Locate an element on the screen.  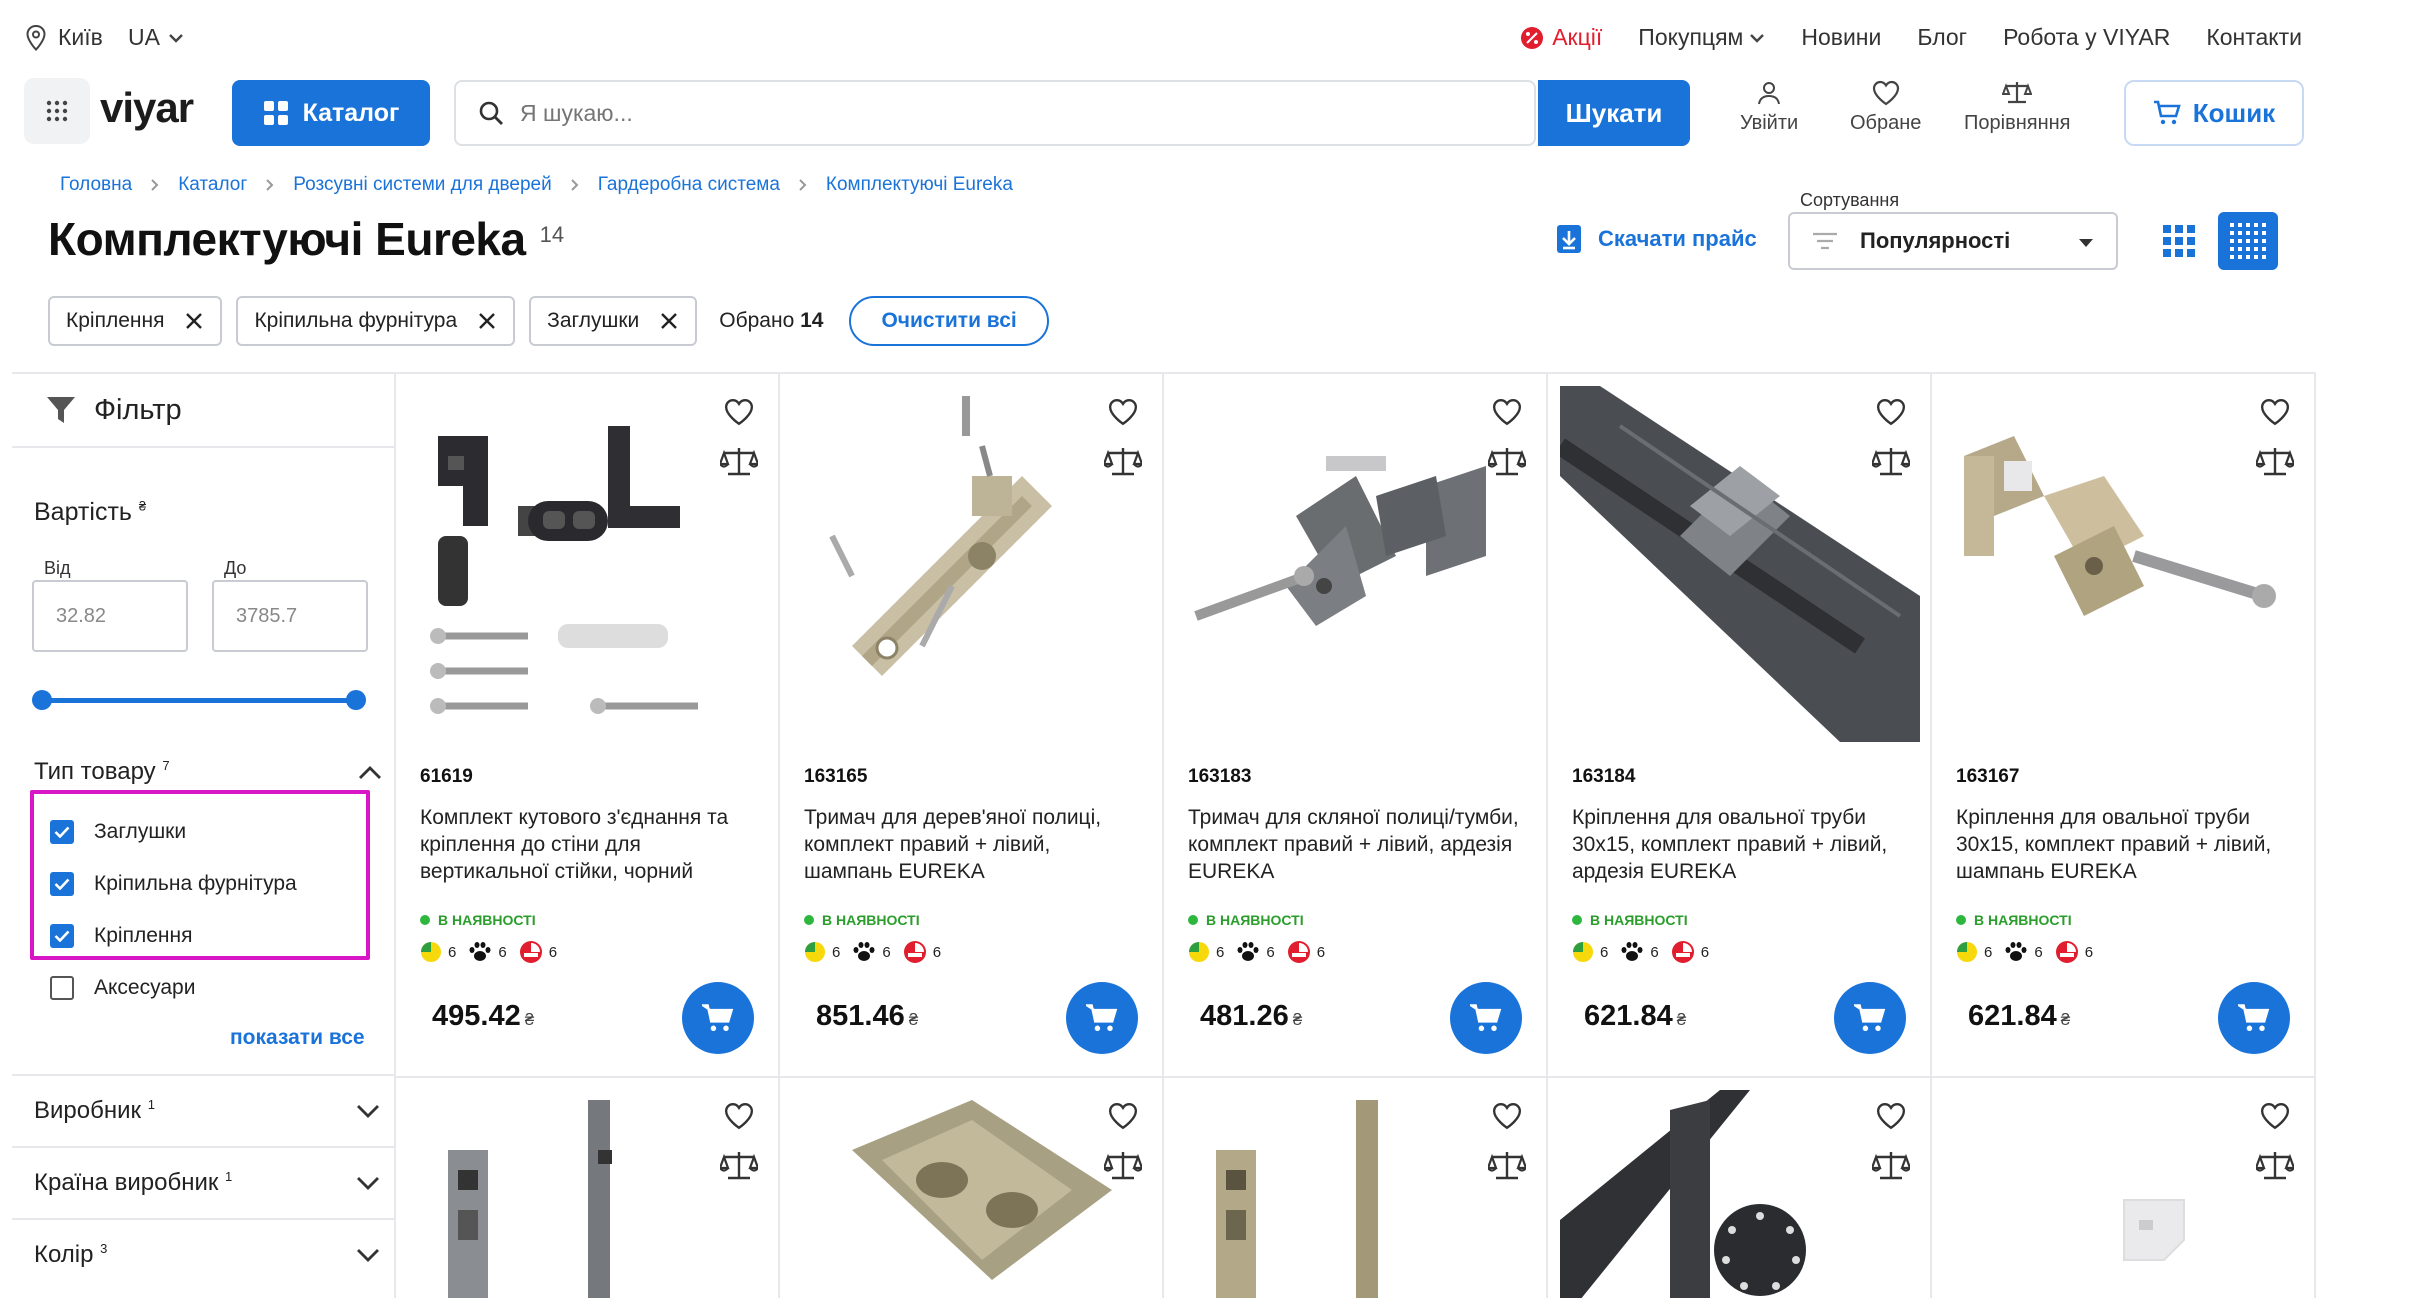
login-link: Увійти is located at coordinates (1769, 107).